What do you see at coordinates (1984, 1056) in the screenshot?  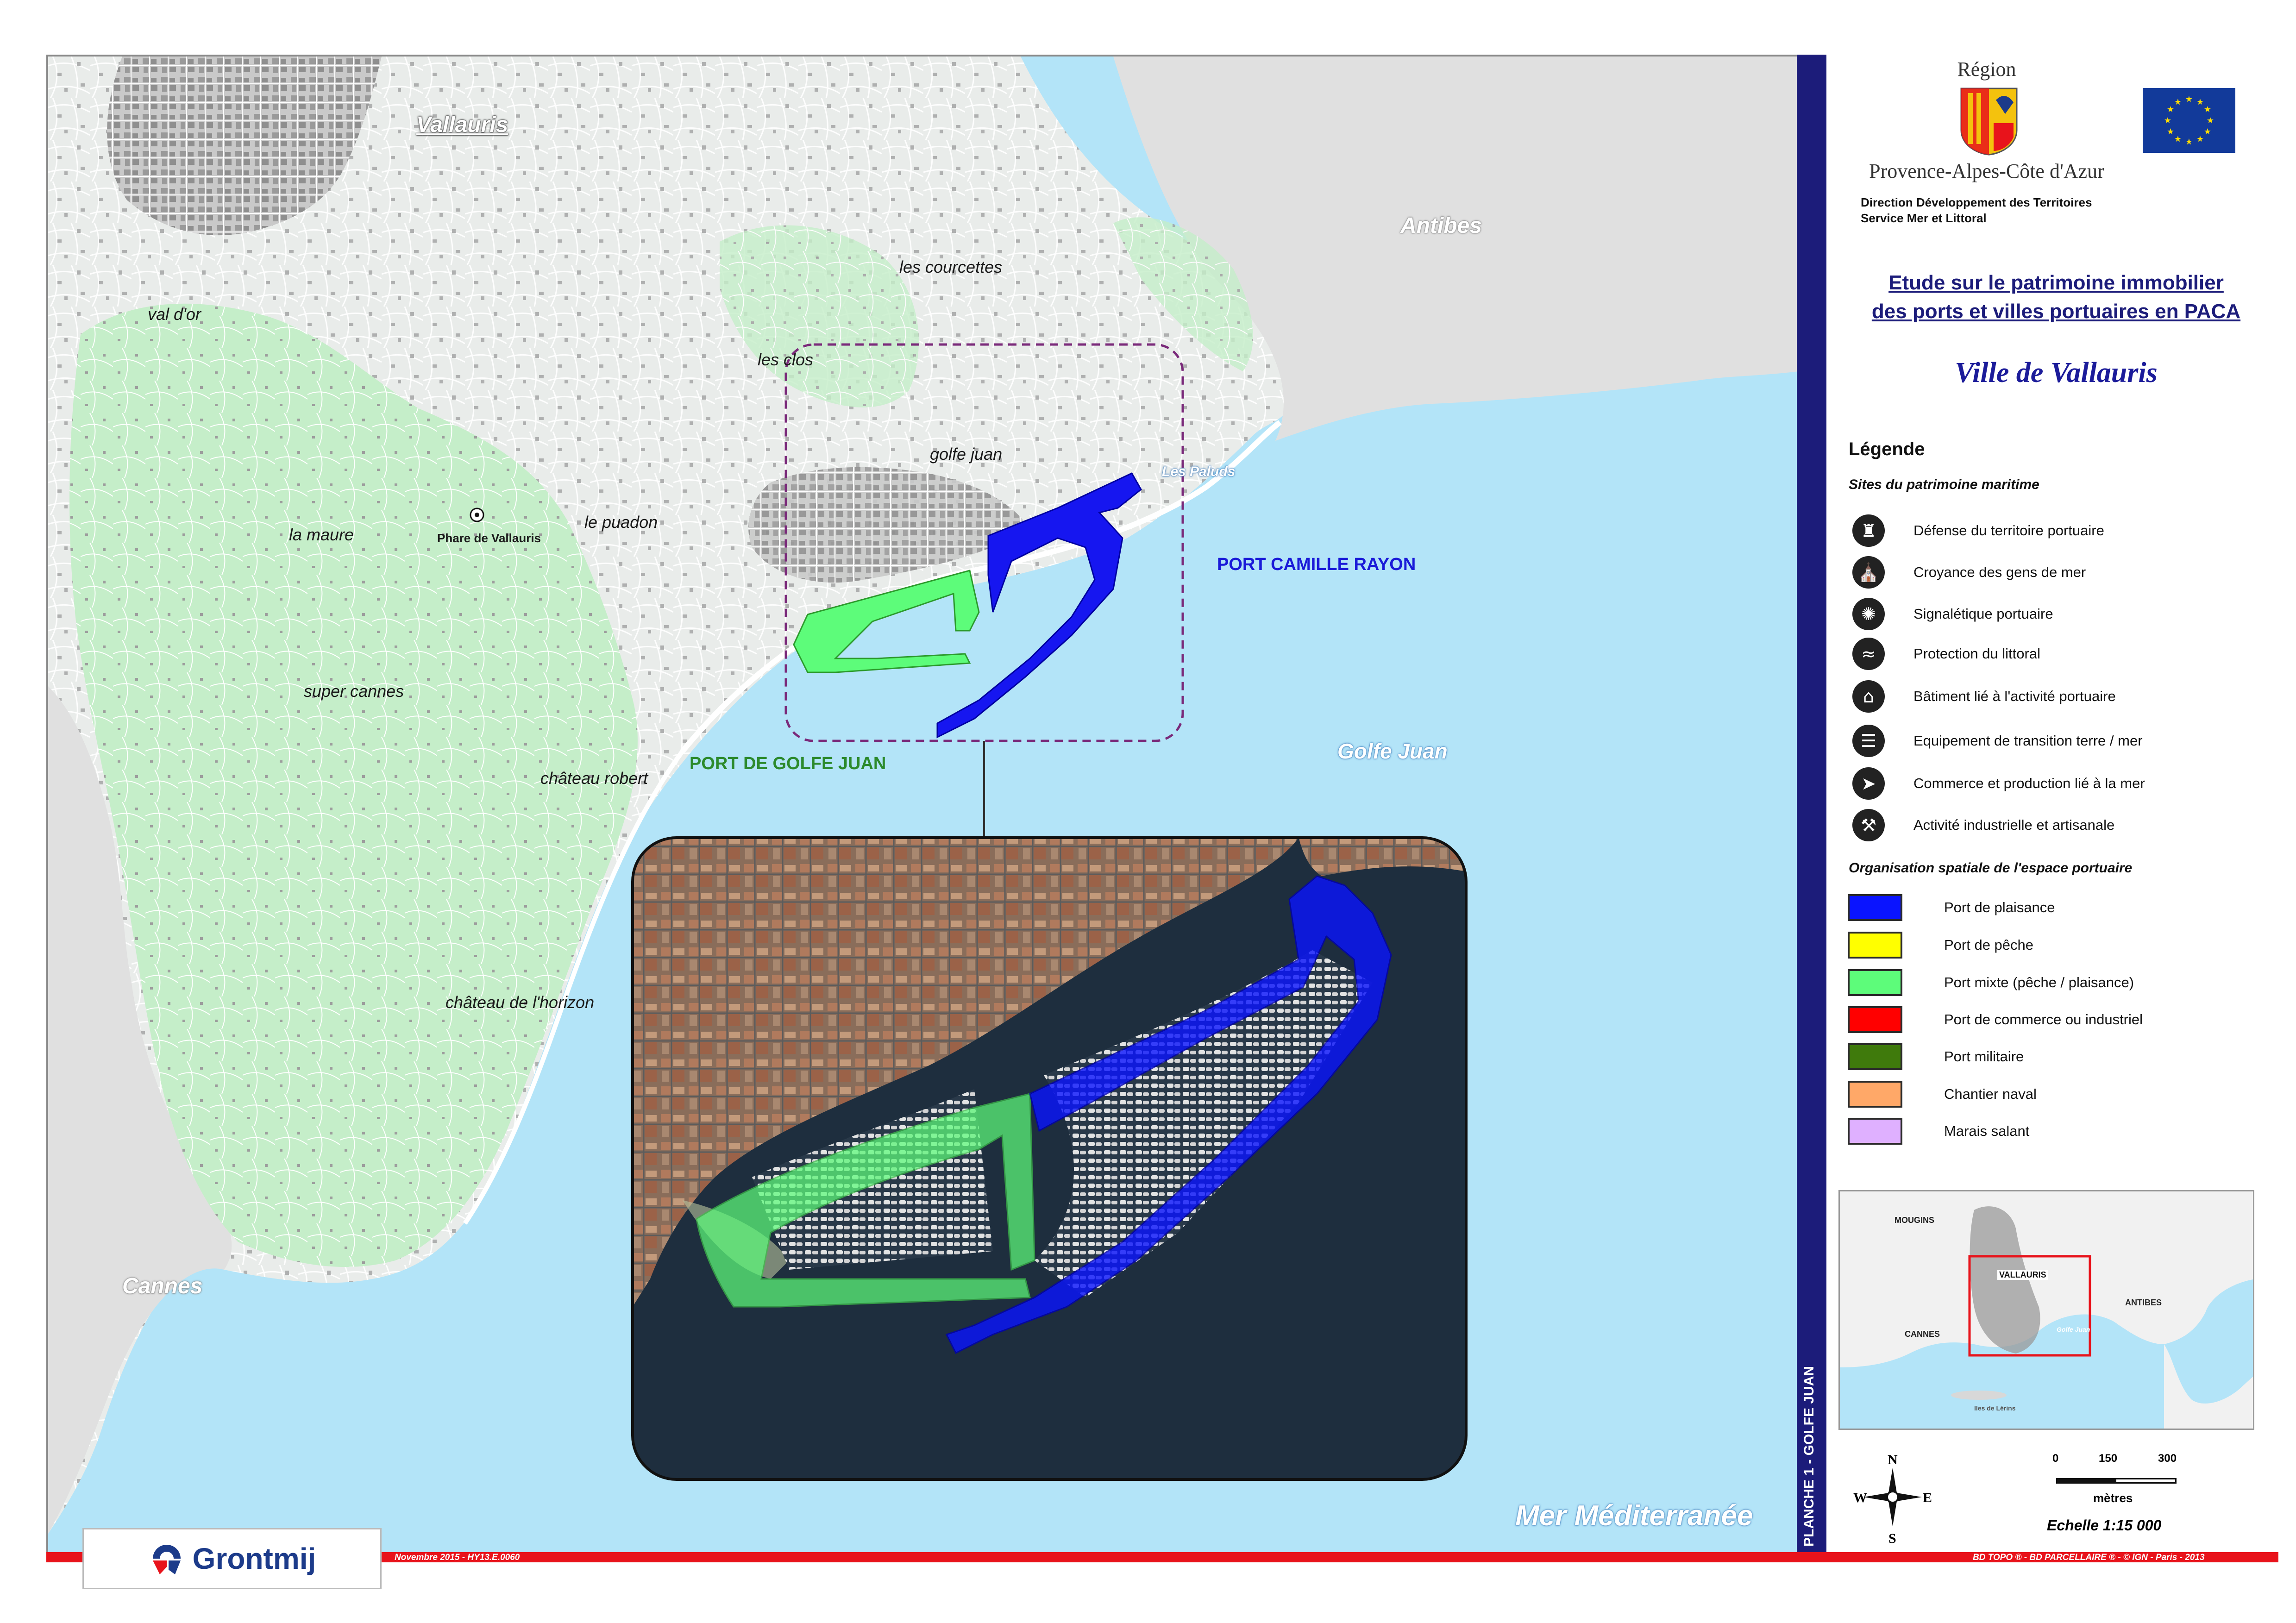 I see `legend-zone-label: Port militaire` at bounding box center [1984, 1056].